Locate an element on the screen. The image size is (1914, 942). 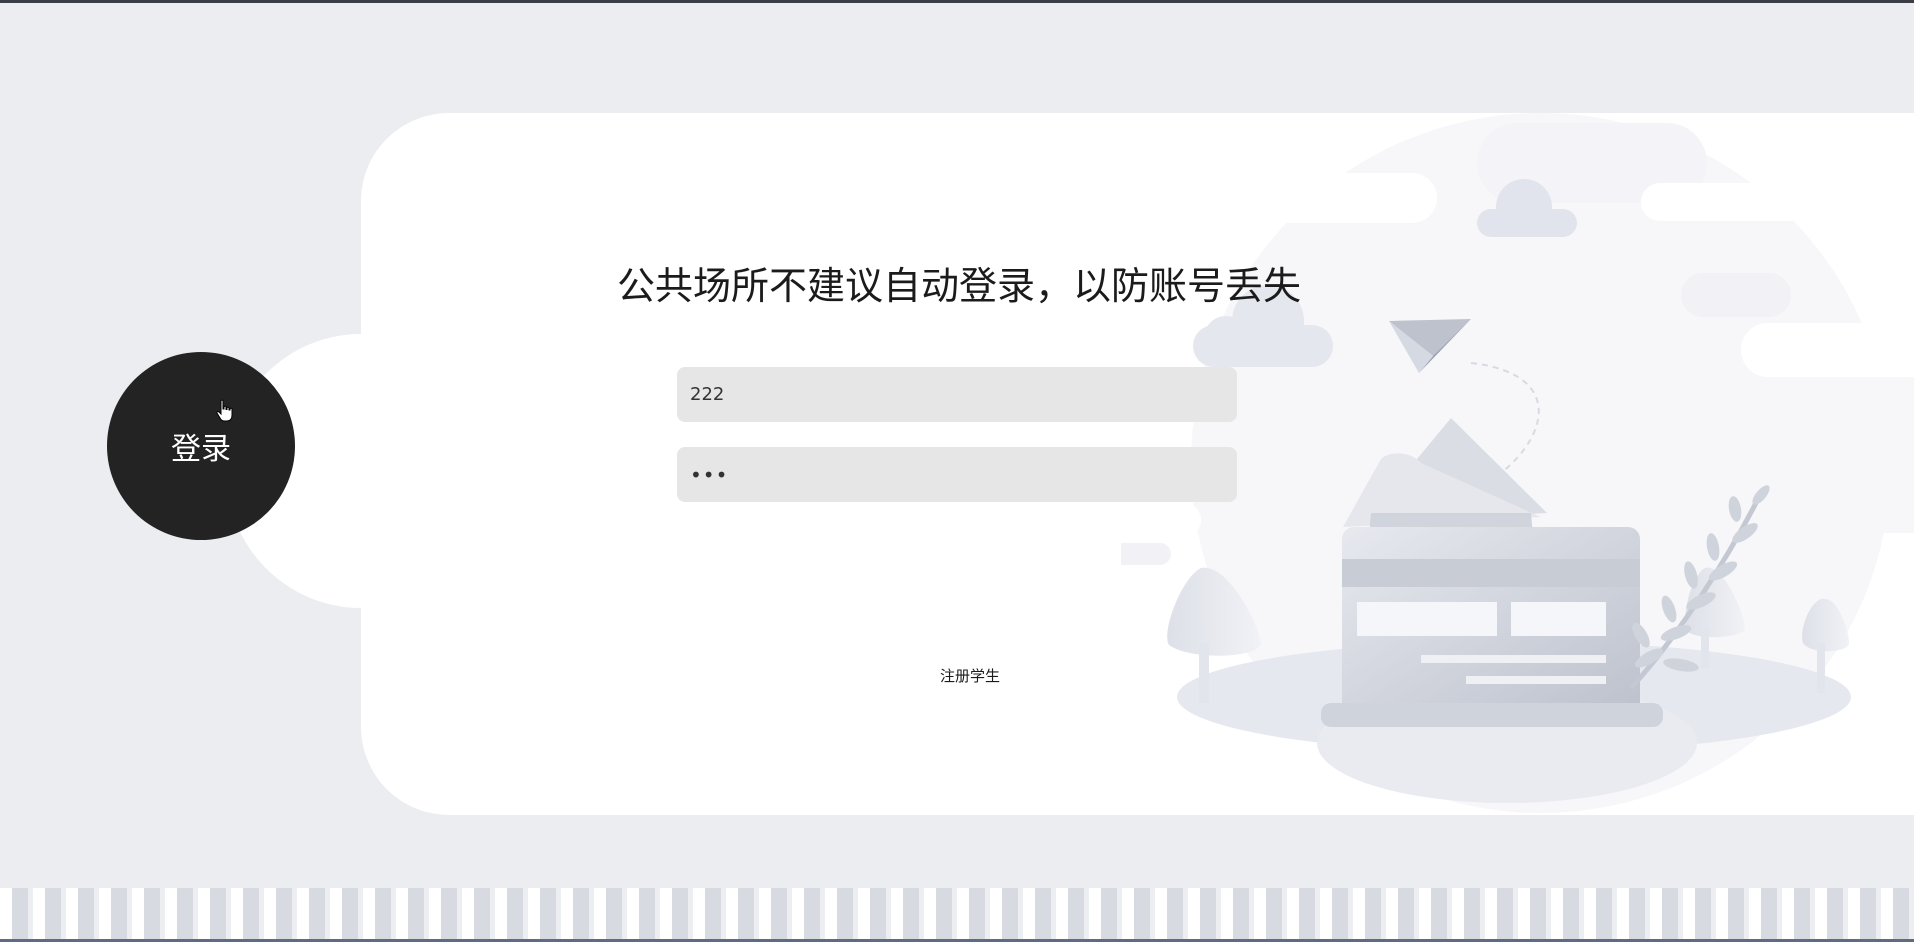
register-student-link: 注册学生 is located at coordinates (970, 675).